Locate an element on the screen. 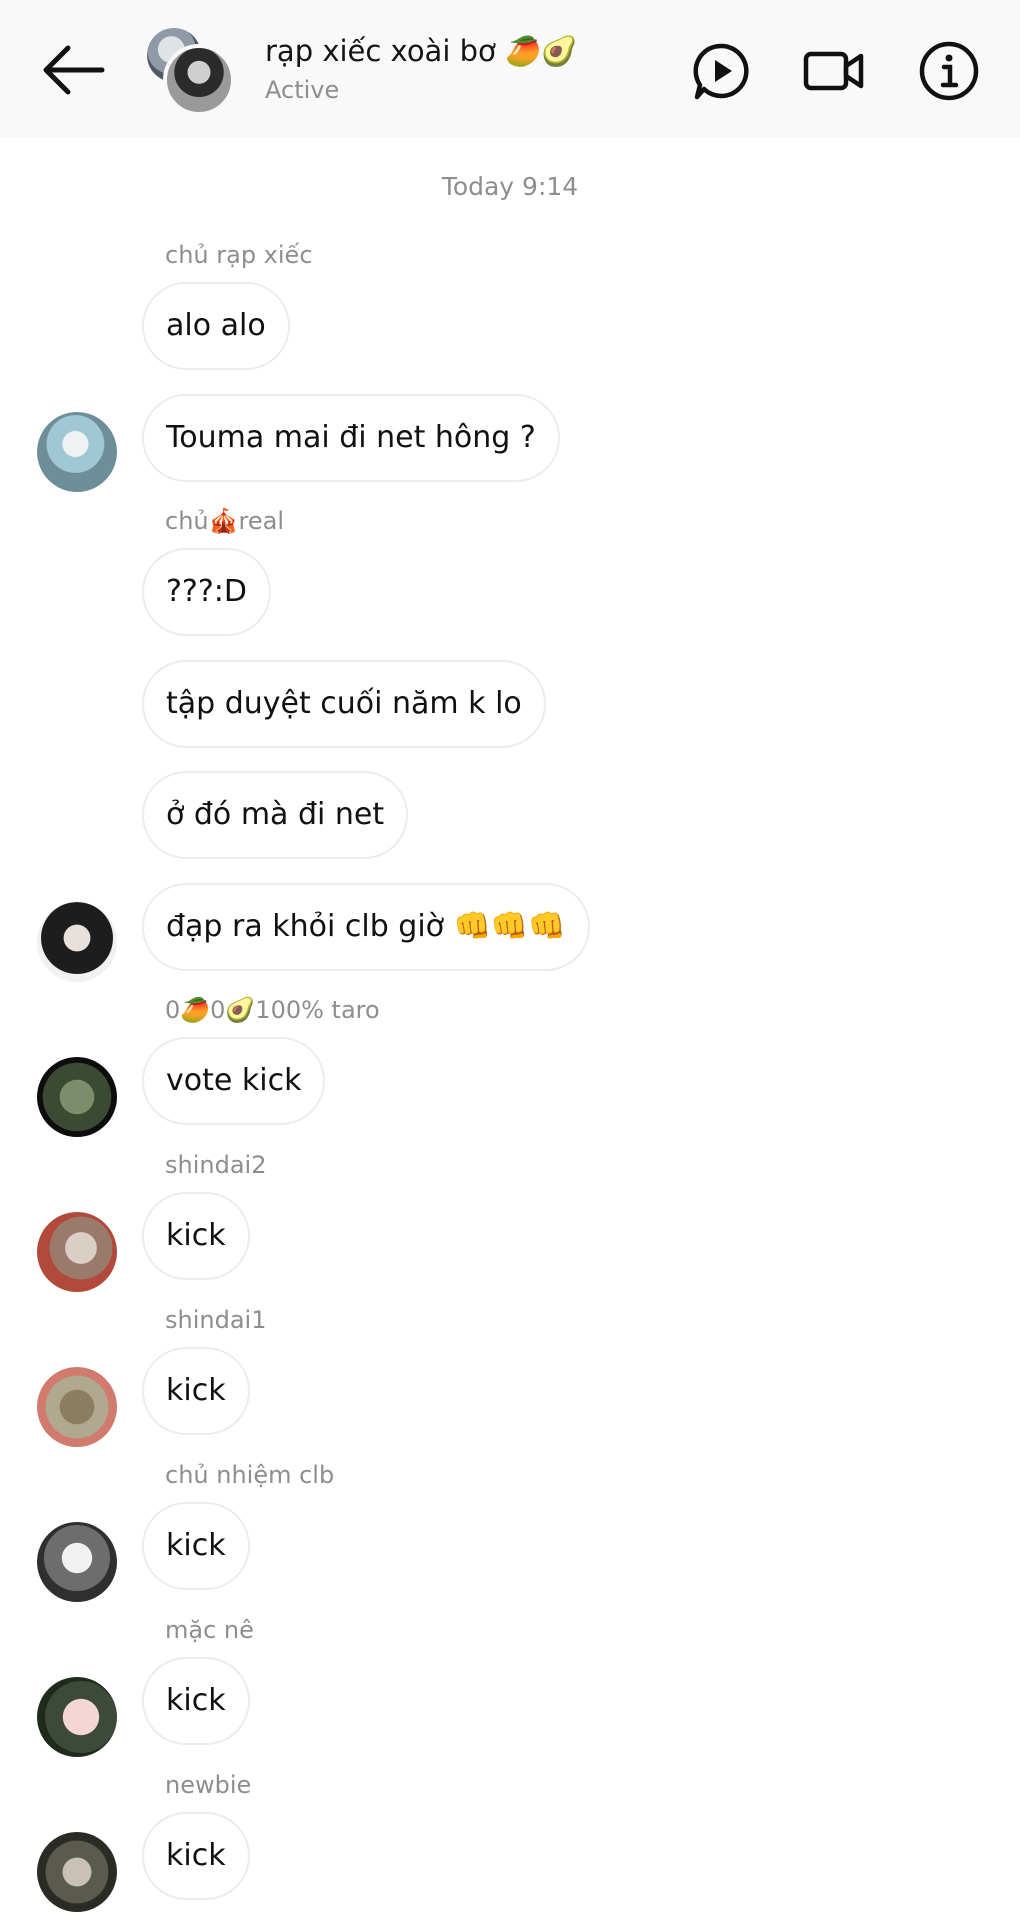  member-avatar-front is located at coordinates (199, 80).